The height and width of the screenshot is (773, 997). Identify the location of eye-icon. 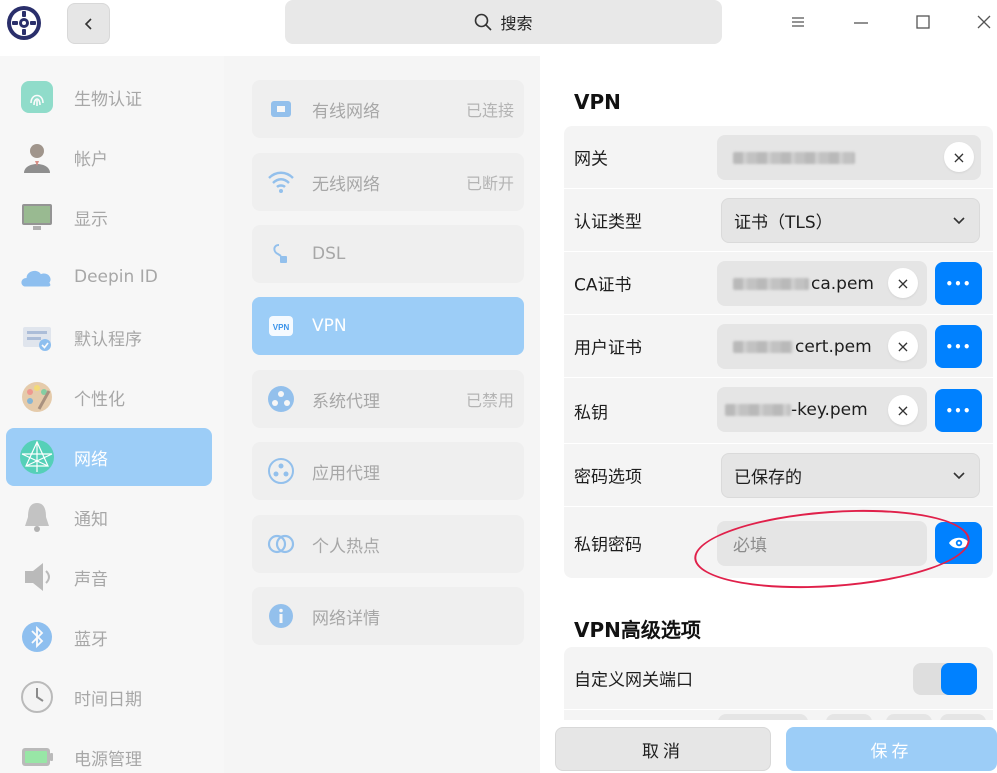
(958, 543).